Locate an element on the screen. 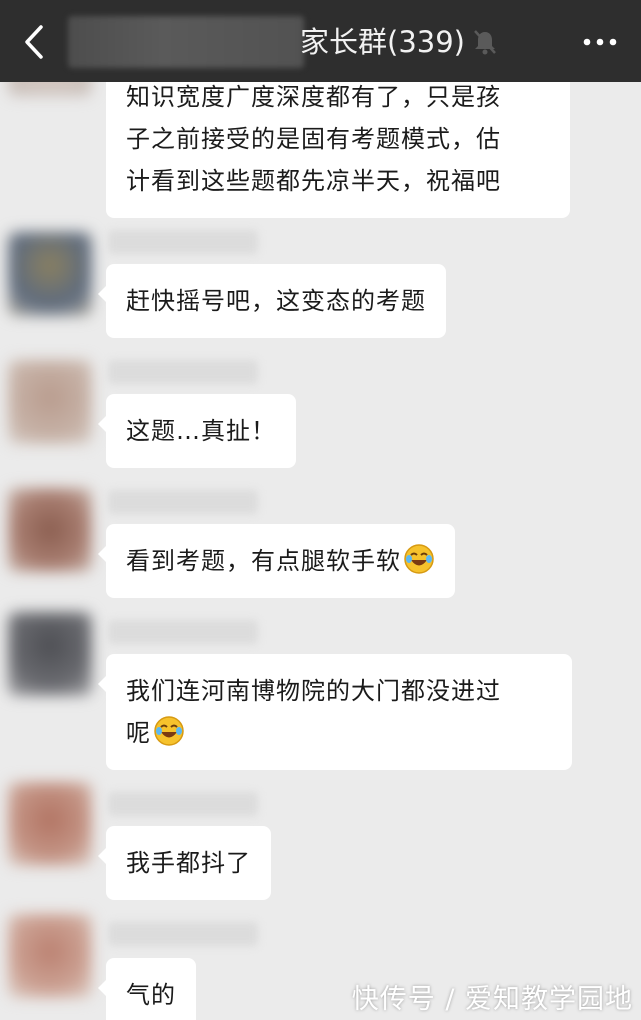 Image resolution: width=641 pixels, height=1020 pixels. message-bubble: 这题…真扯！ is located at coordinates (197, 431).